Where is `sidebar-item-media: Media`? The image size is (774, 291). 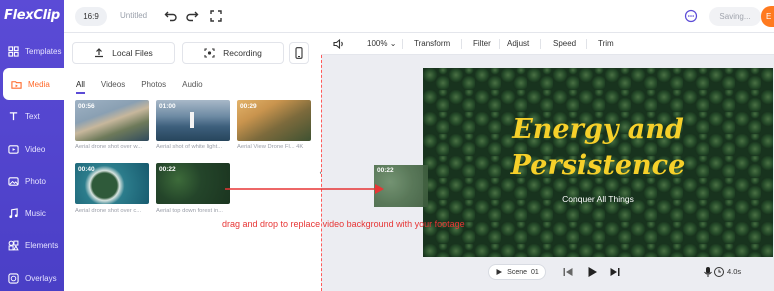 sidebar-item-media: Media is located at coordinates (33, 84).